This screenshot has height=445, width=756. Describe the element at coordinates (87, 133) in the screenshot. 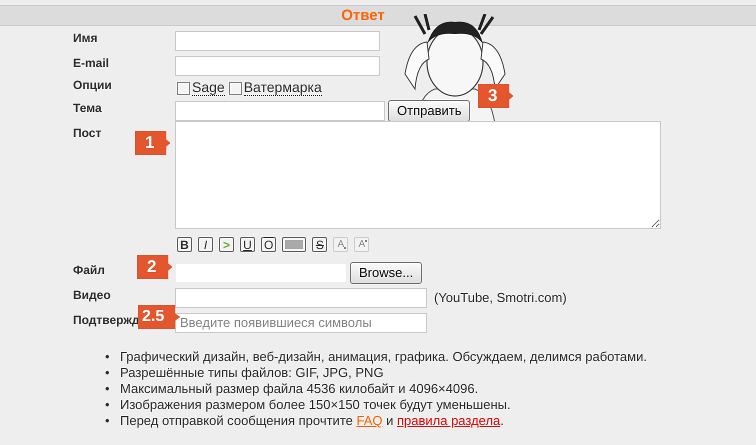

I see `field-label: Пост` at that location.